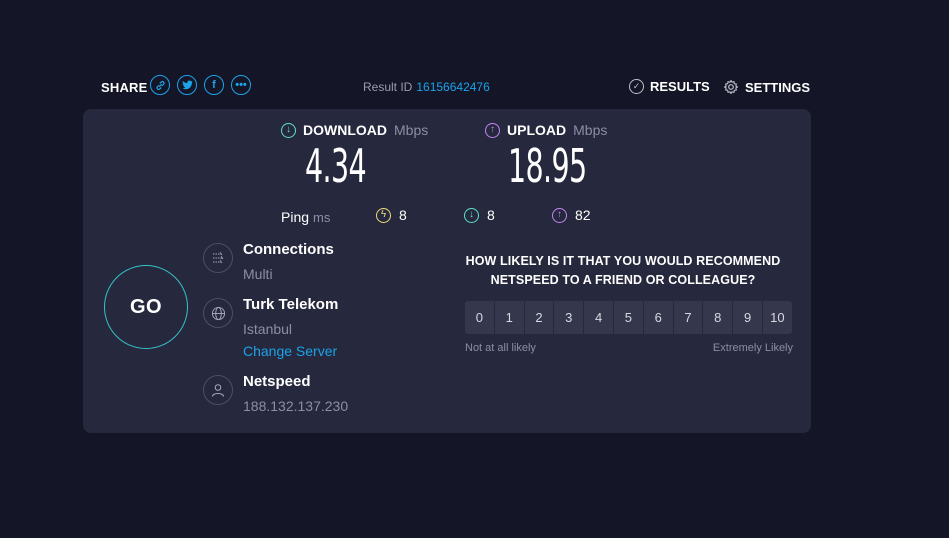  I want to click on ping-upload-value: 82, so click(583, 215).